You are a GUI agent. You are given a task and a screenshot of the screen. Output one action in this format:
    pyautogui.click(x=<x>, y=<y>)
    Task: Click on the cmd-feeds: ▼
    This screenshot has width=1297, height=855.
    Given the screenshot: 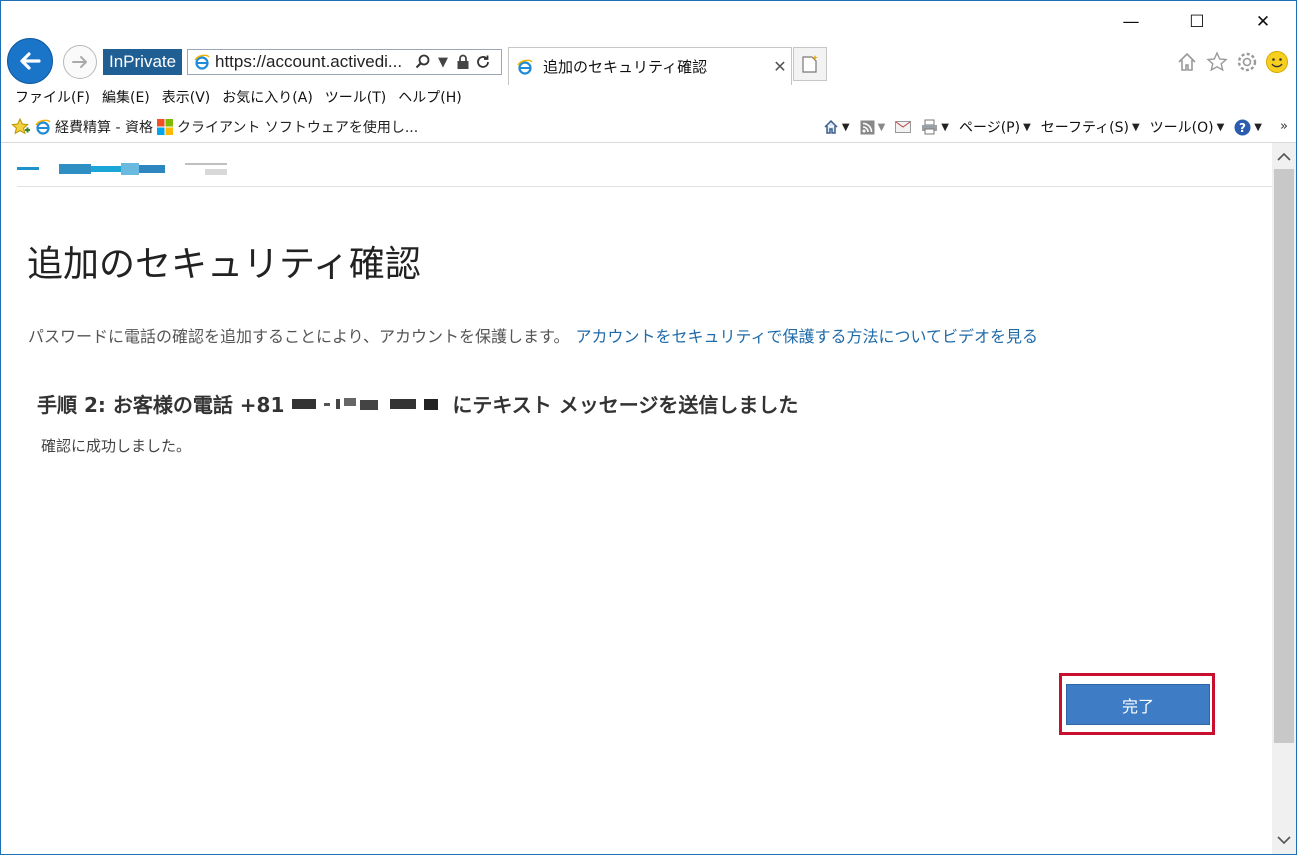 What is the action you would take?
    pyautogui.click(x=873, y=127)
    